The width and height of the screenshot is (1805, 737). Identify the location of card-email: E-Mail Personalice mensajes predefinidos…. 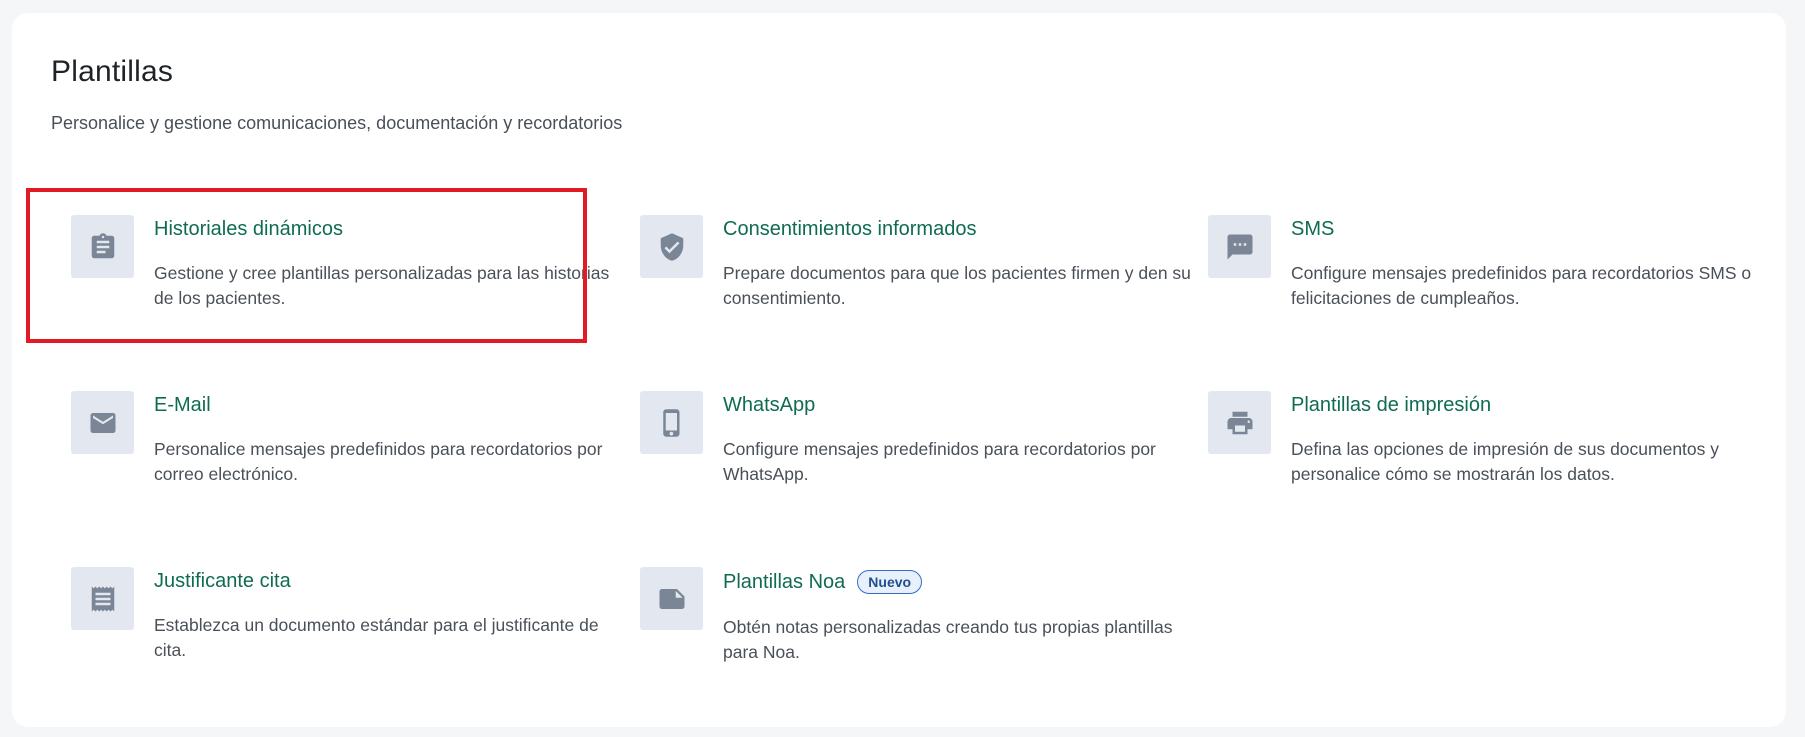
(351, 461).